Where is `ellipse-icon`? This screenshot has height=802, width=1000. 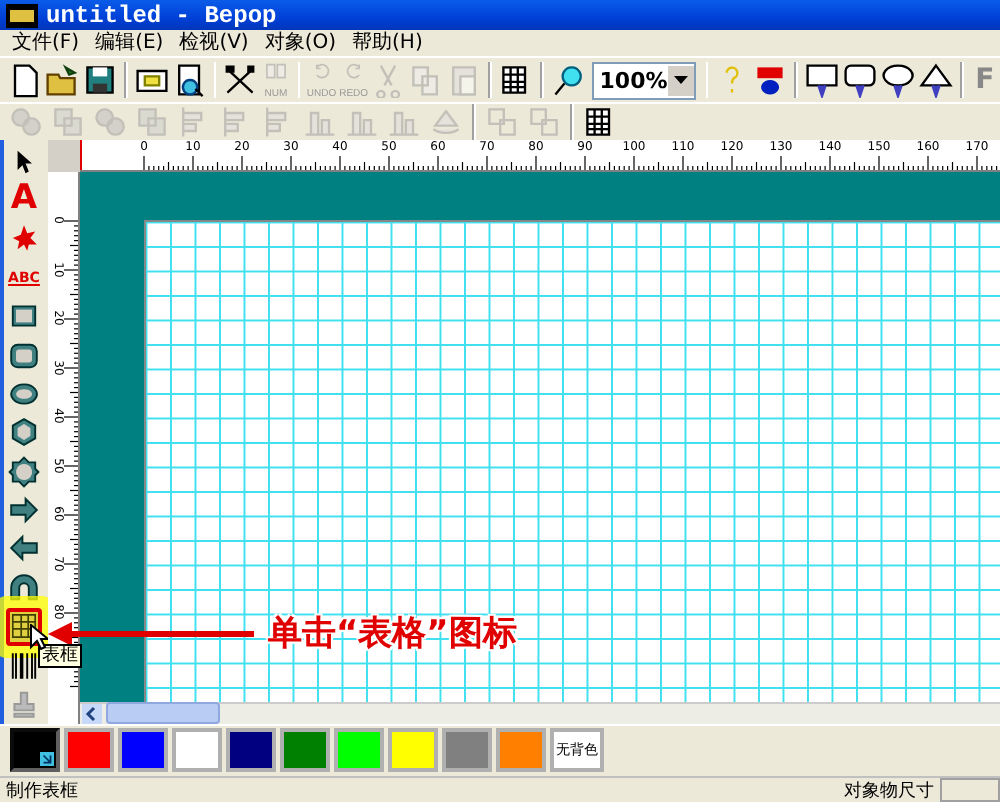
ellipse-icon is located at coordinates (24, 393).